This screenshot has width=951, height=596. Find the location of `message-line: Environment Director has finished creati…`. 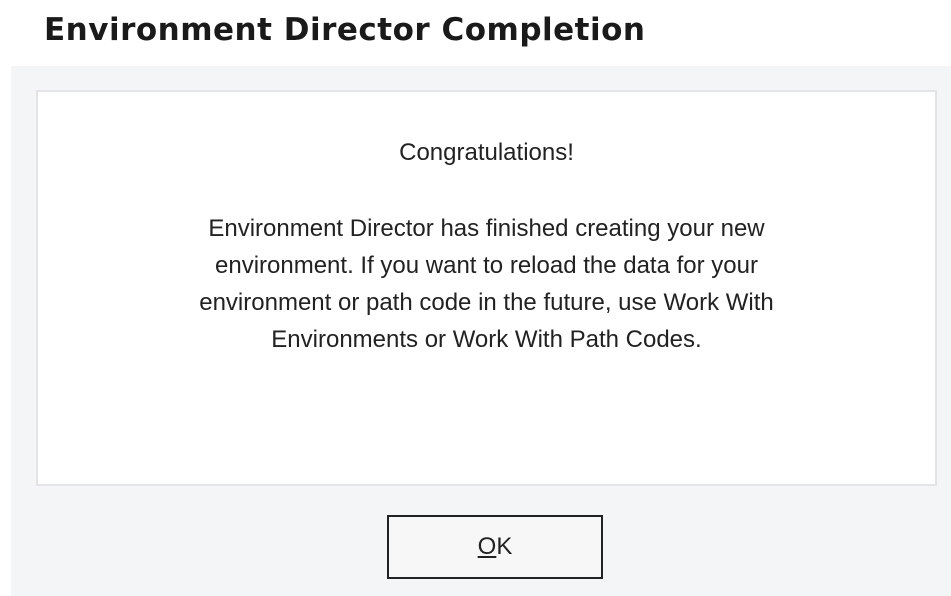

message-line: Environment Director has finished creati… is located at coordinates (486, 228).